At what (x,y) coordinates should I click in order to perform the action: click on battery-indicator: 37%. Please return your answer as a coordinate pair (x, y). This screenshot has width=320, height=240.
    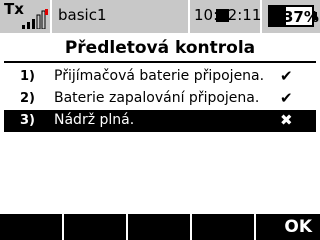
    Looking at the image, I should click on (291, 16).